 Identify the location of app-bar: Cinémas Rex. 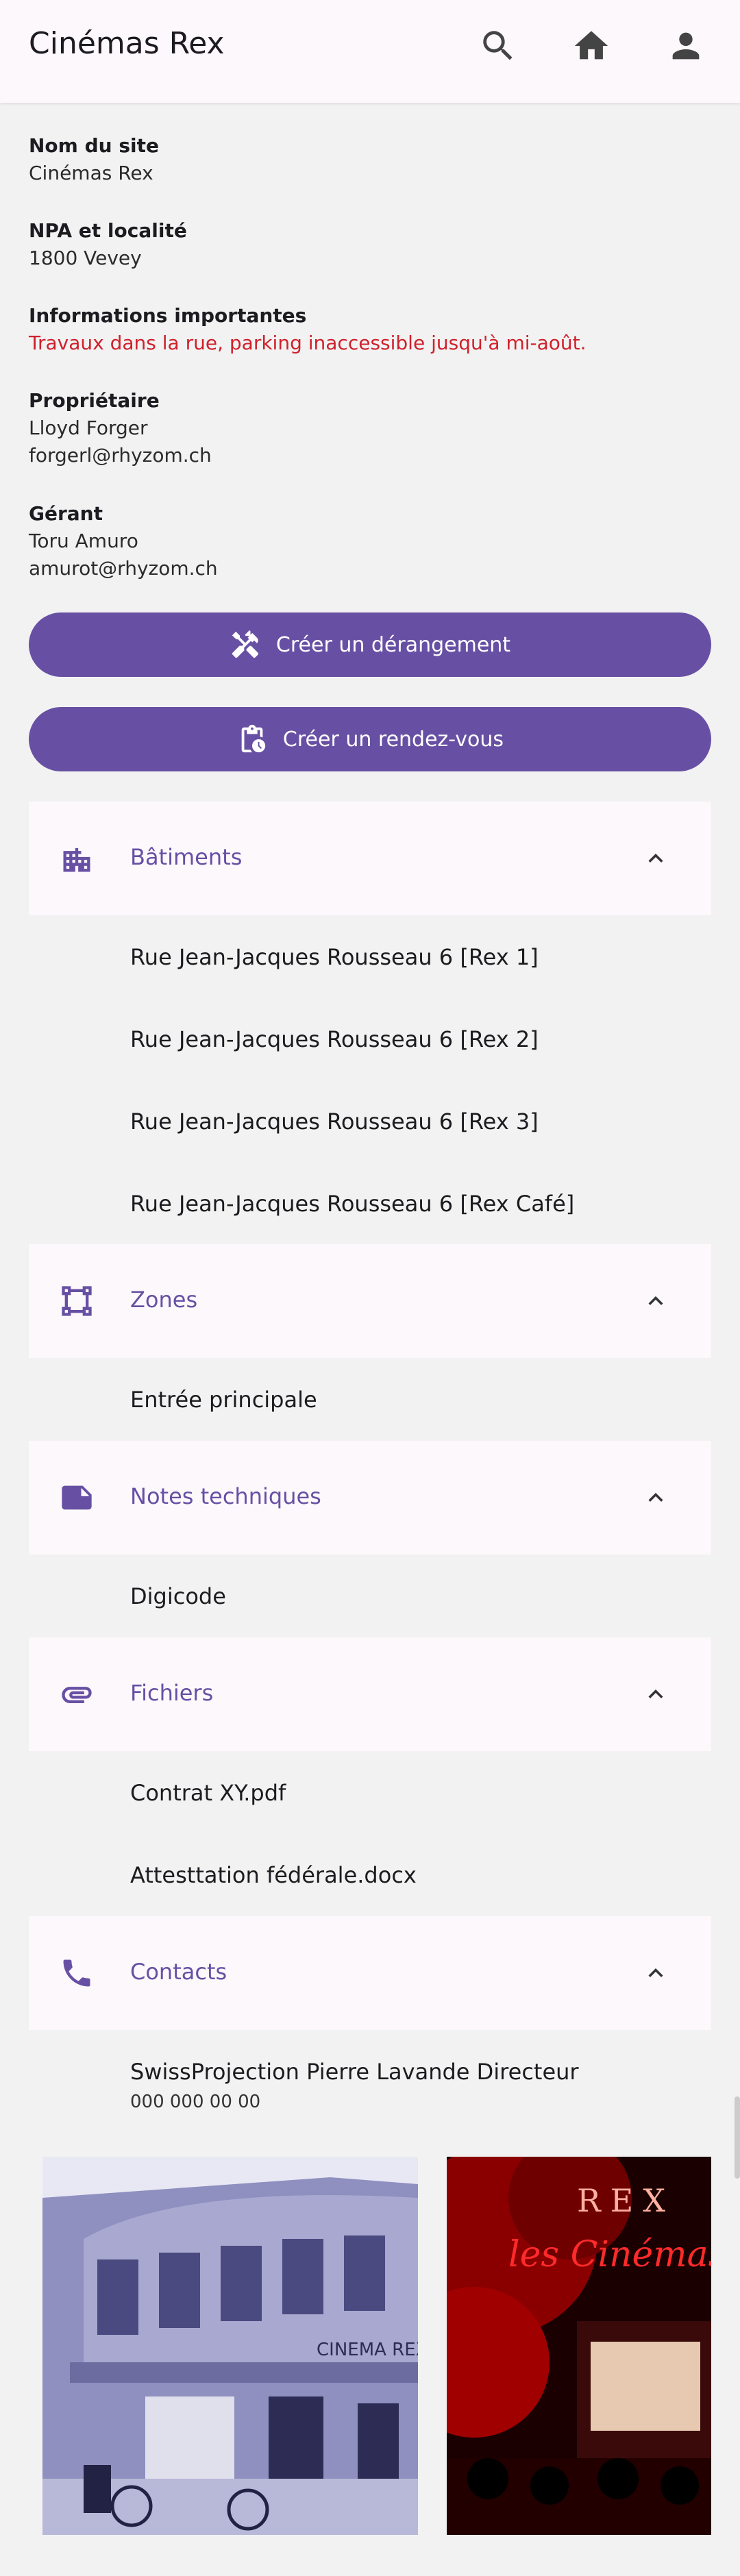
(370, 51).